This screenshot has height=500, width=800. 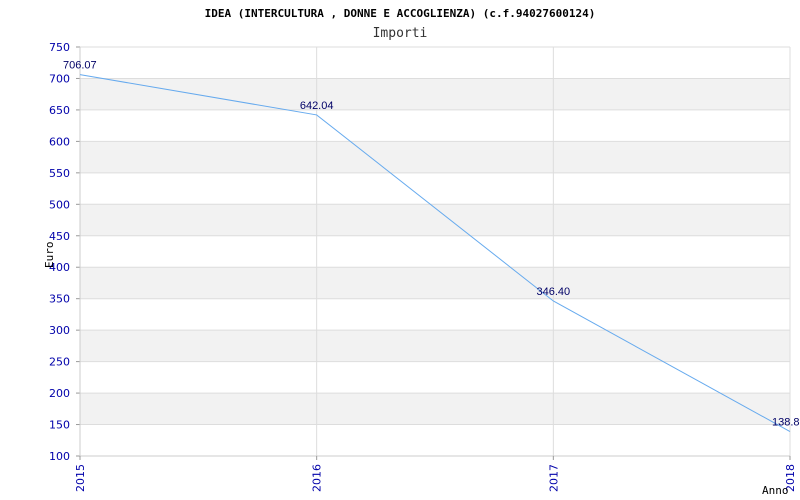 What do you see at coordinates (49, 255) in the screenshot?
I see `y-axis-label: Euro` at bounding box center [49, 255].